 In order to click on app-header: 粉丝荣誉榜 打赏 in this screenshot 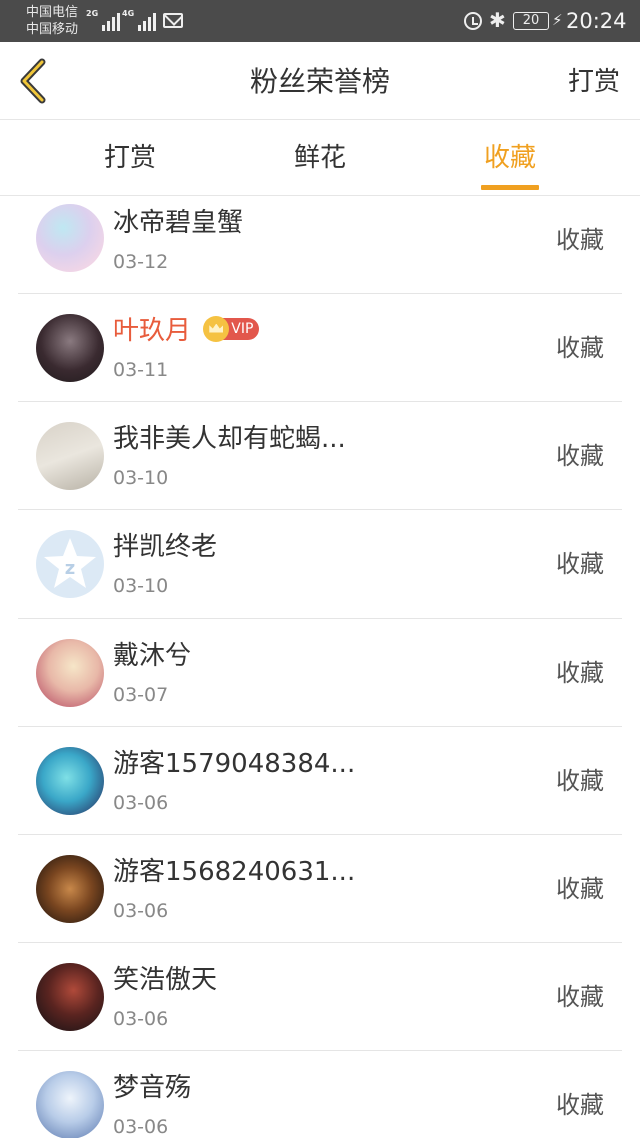, I will do `click(320, 81)`.